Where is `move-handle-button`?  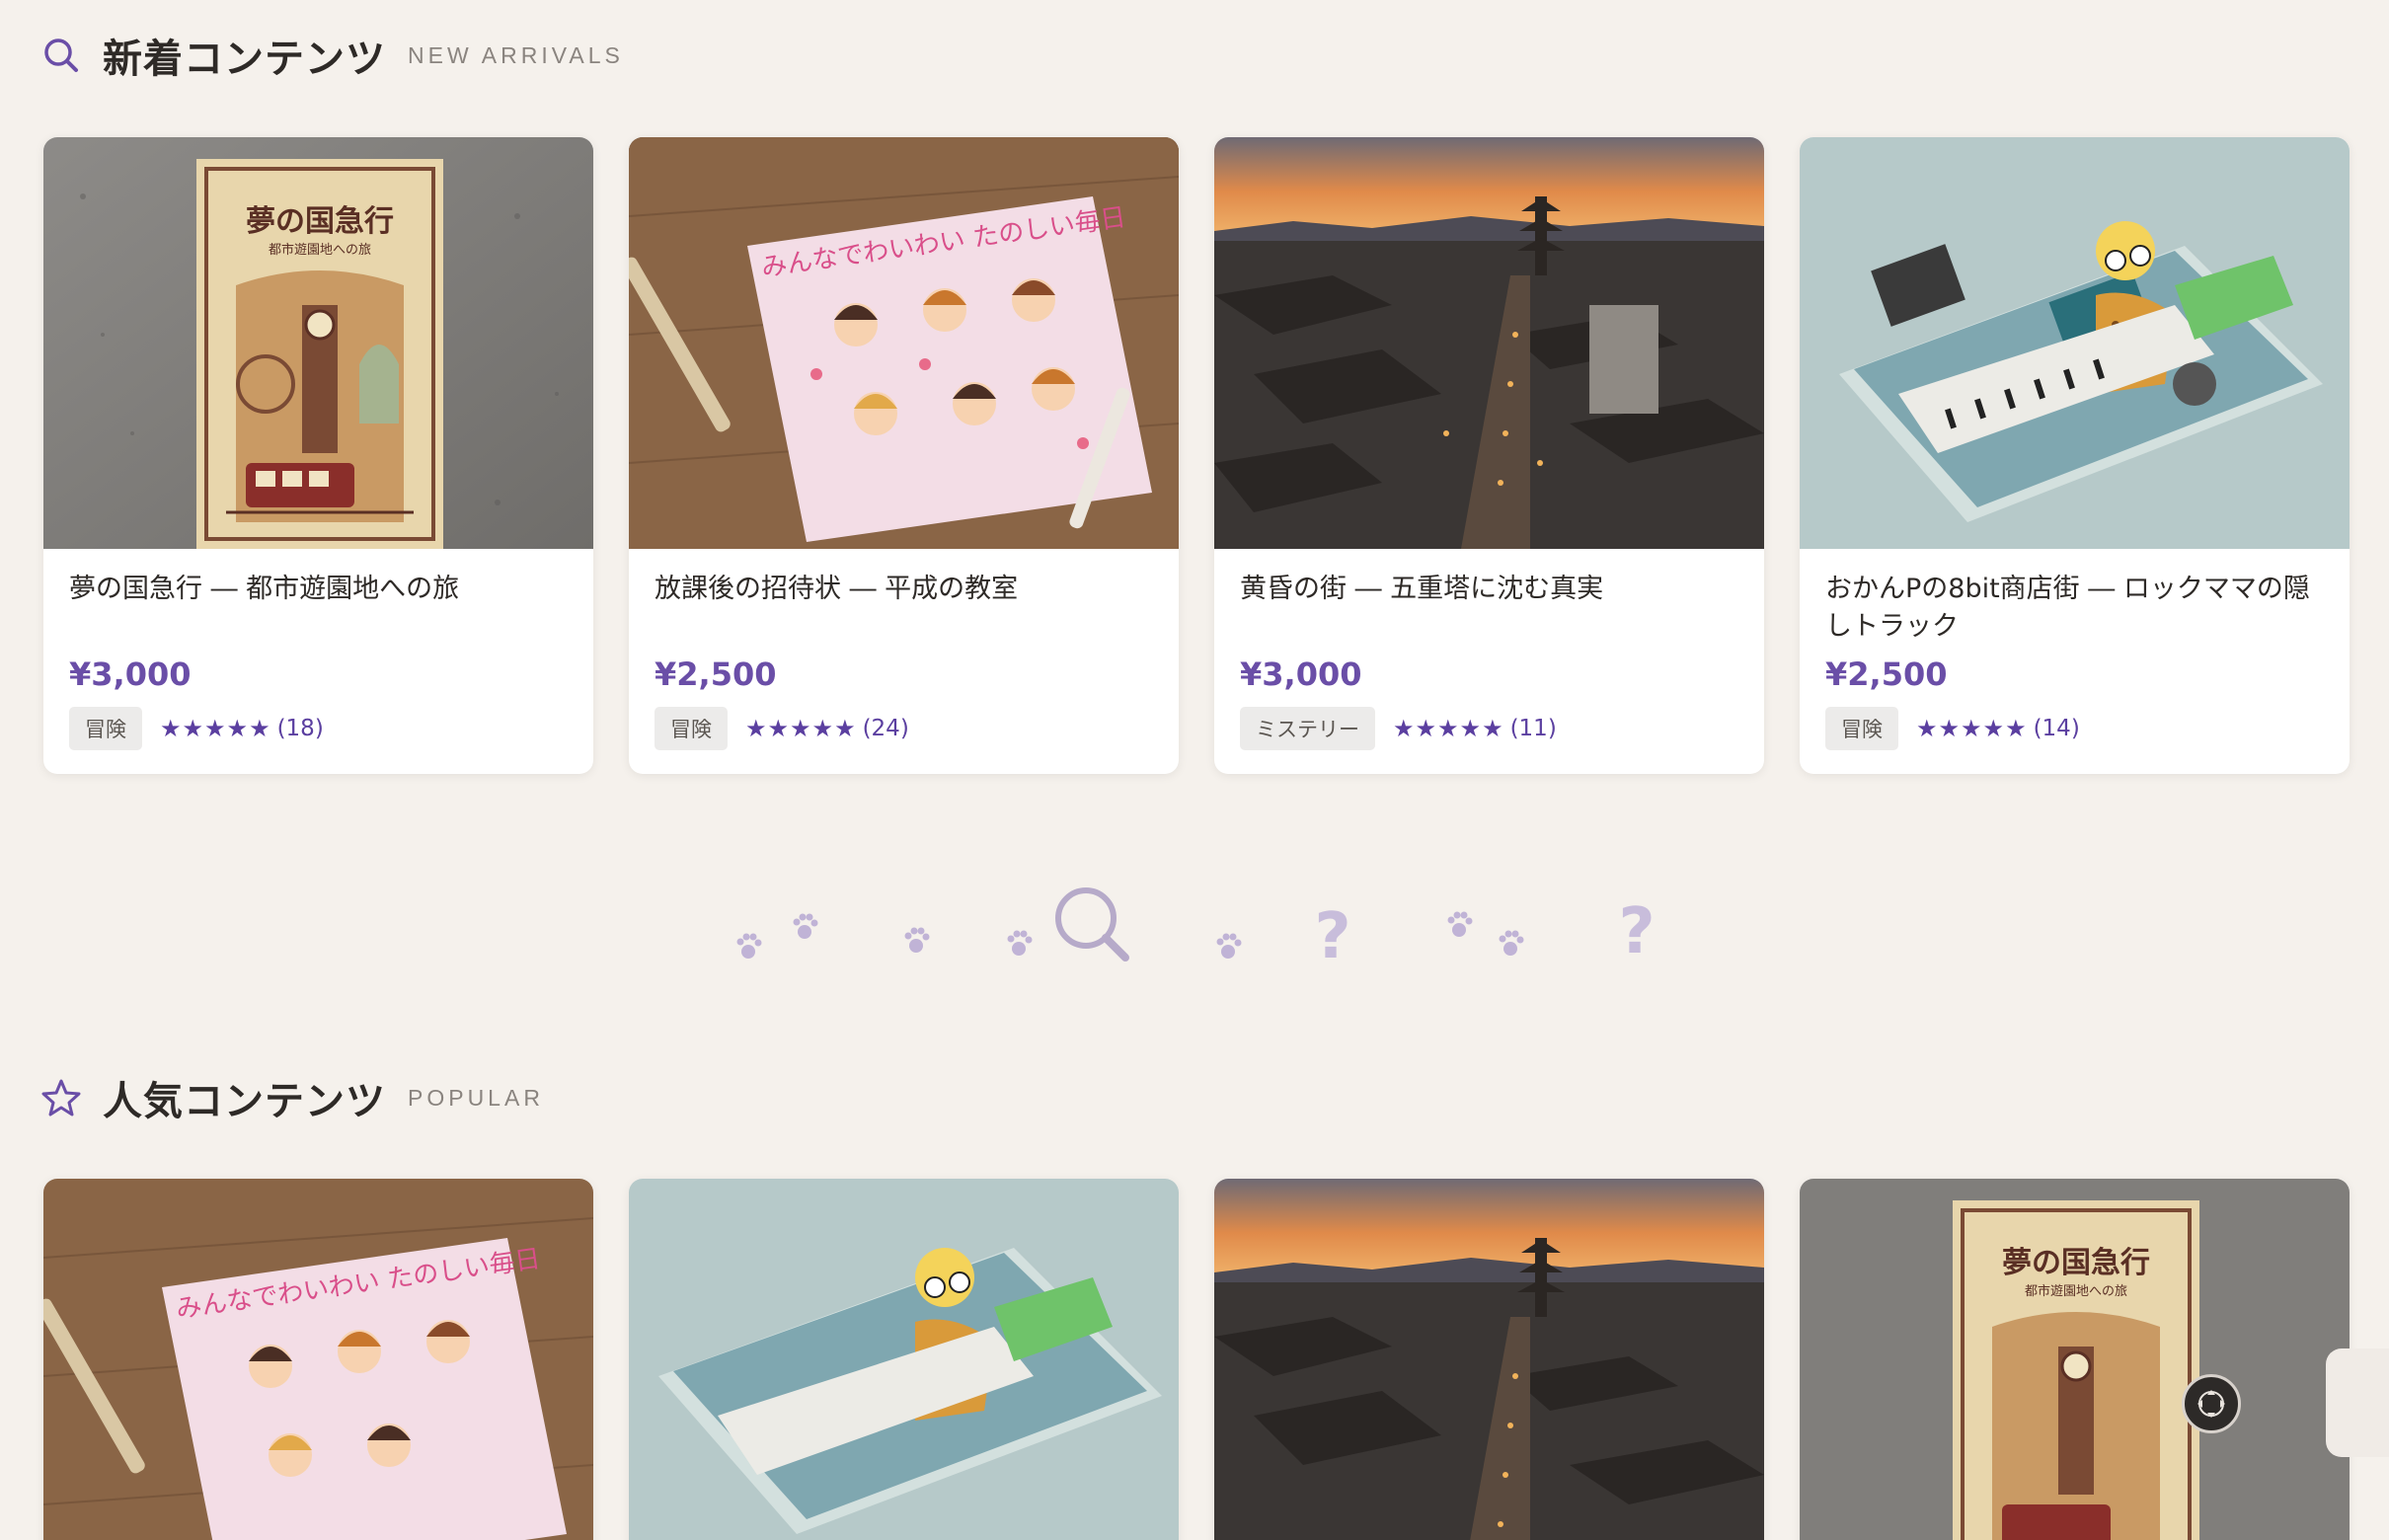 move-handle-button is located at coordinates (2212, 1403).